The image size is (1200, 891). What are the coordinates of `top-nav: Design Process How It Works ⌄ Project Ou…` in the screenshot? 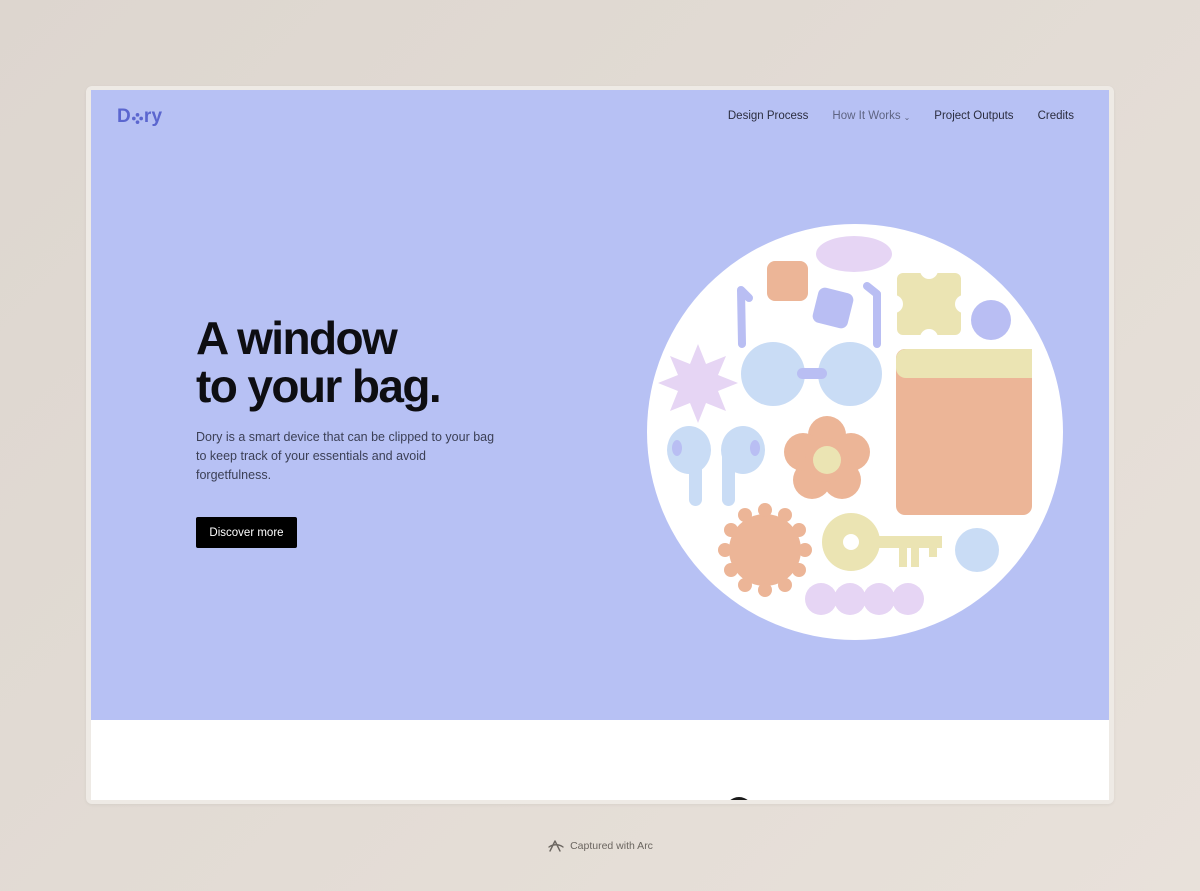 It's located at (901, 116).